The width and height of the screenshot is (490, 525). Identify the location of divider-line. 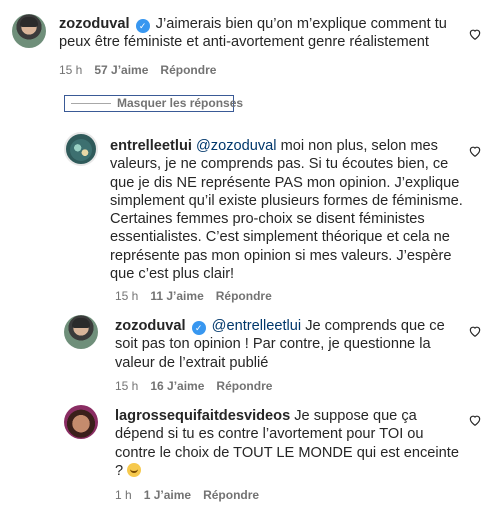
(91, 103).